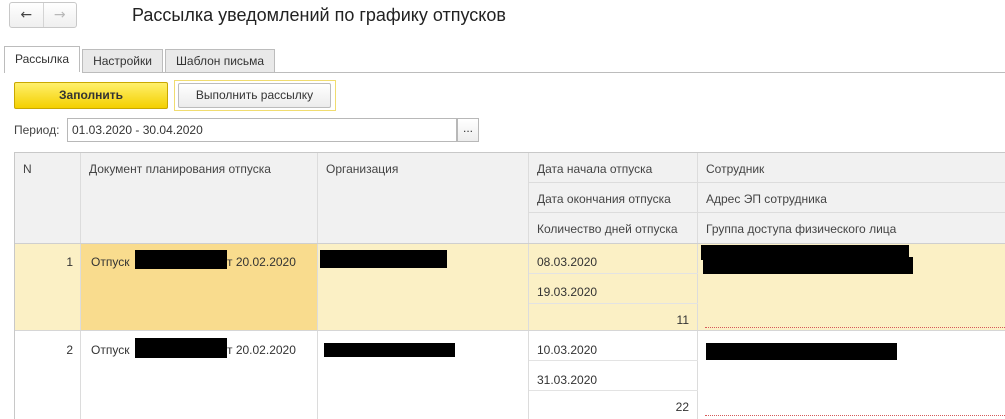 This screenshot has height=419, width=1005. What do you see at coordinates (613, 198) in the screenshot?
I see `header-end-date: Дата окончания отпуска` at bounding box center [613, 198].